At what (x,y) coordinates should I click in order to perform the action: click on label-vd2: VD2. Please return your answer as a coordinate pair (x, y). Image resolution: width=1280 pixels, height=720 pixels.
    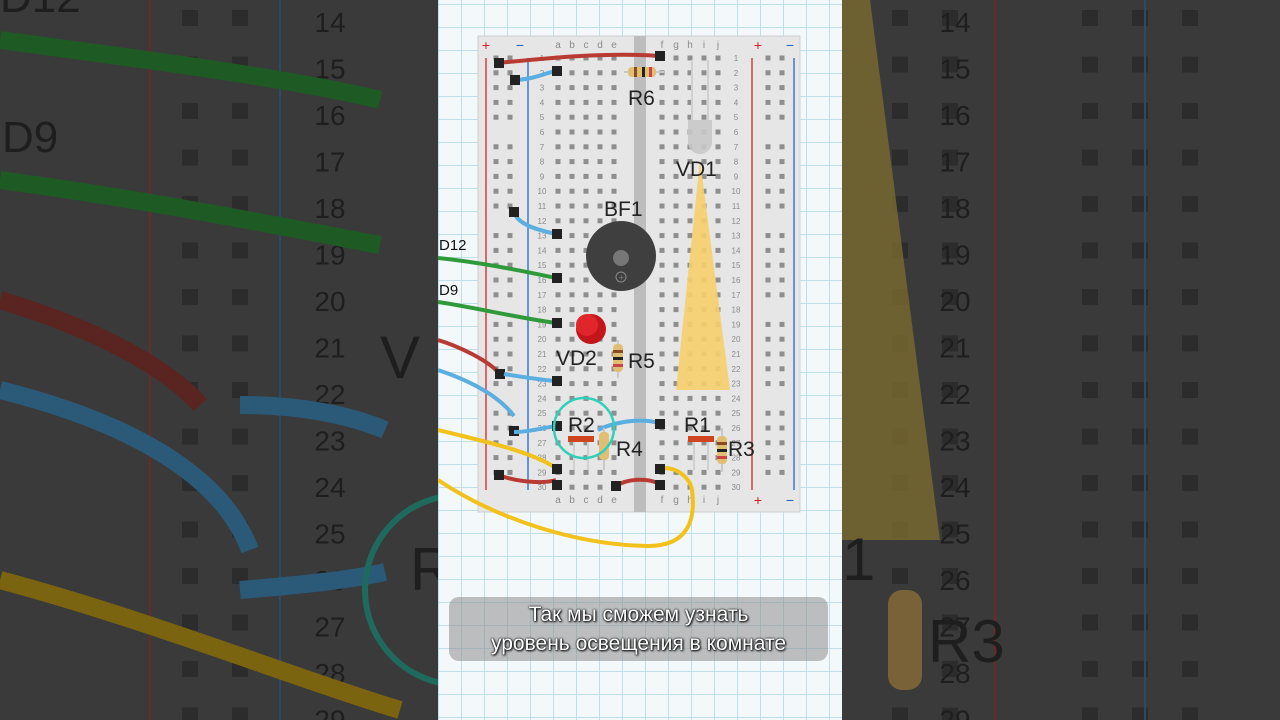
    Looking at the image, I should click on (576, 358).